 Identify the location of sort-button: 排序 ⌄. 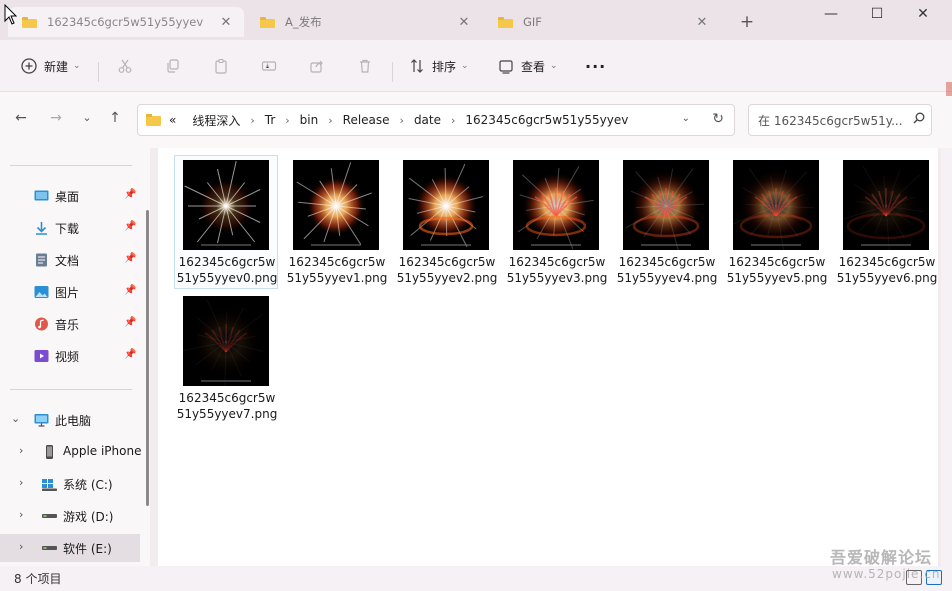
(438, 66).